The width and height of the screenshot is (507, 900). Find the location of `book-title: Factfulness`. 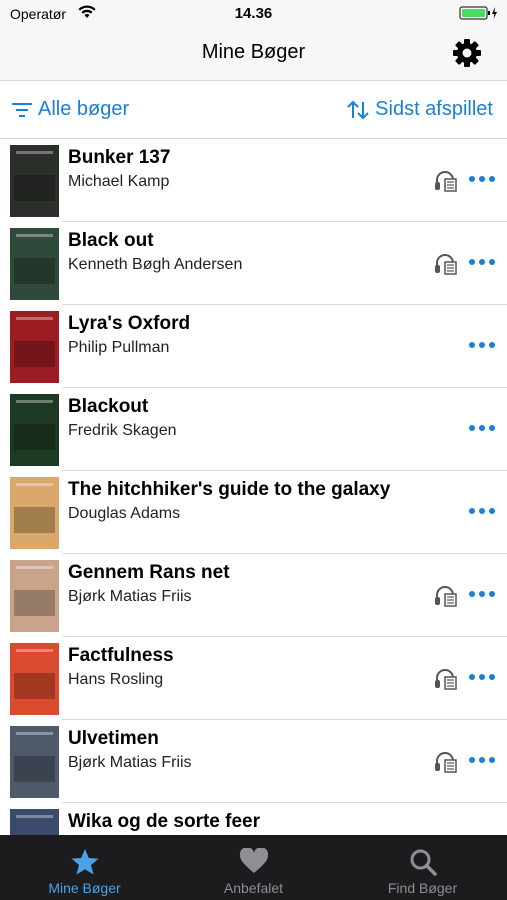

book-title: Factfulness is located at coordinates (121, 655).